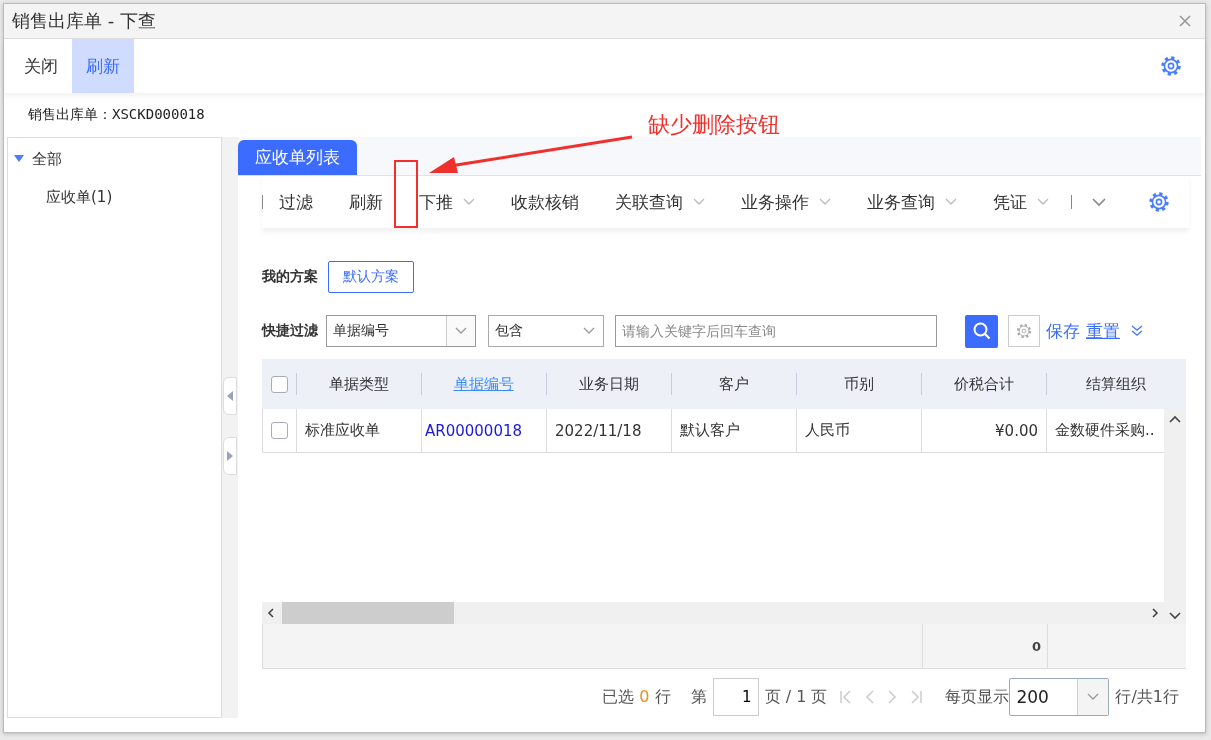  Describe the element at coordinates (608, 384) in the screenshot. I see `column-header: 业务日期` at that location.